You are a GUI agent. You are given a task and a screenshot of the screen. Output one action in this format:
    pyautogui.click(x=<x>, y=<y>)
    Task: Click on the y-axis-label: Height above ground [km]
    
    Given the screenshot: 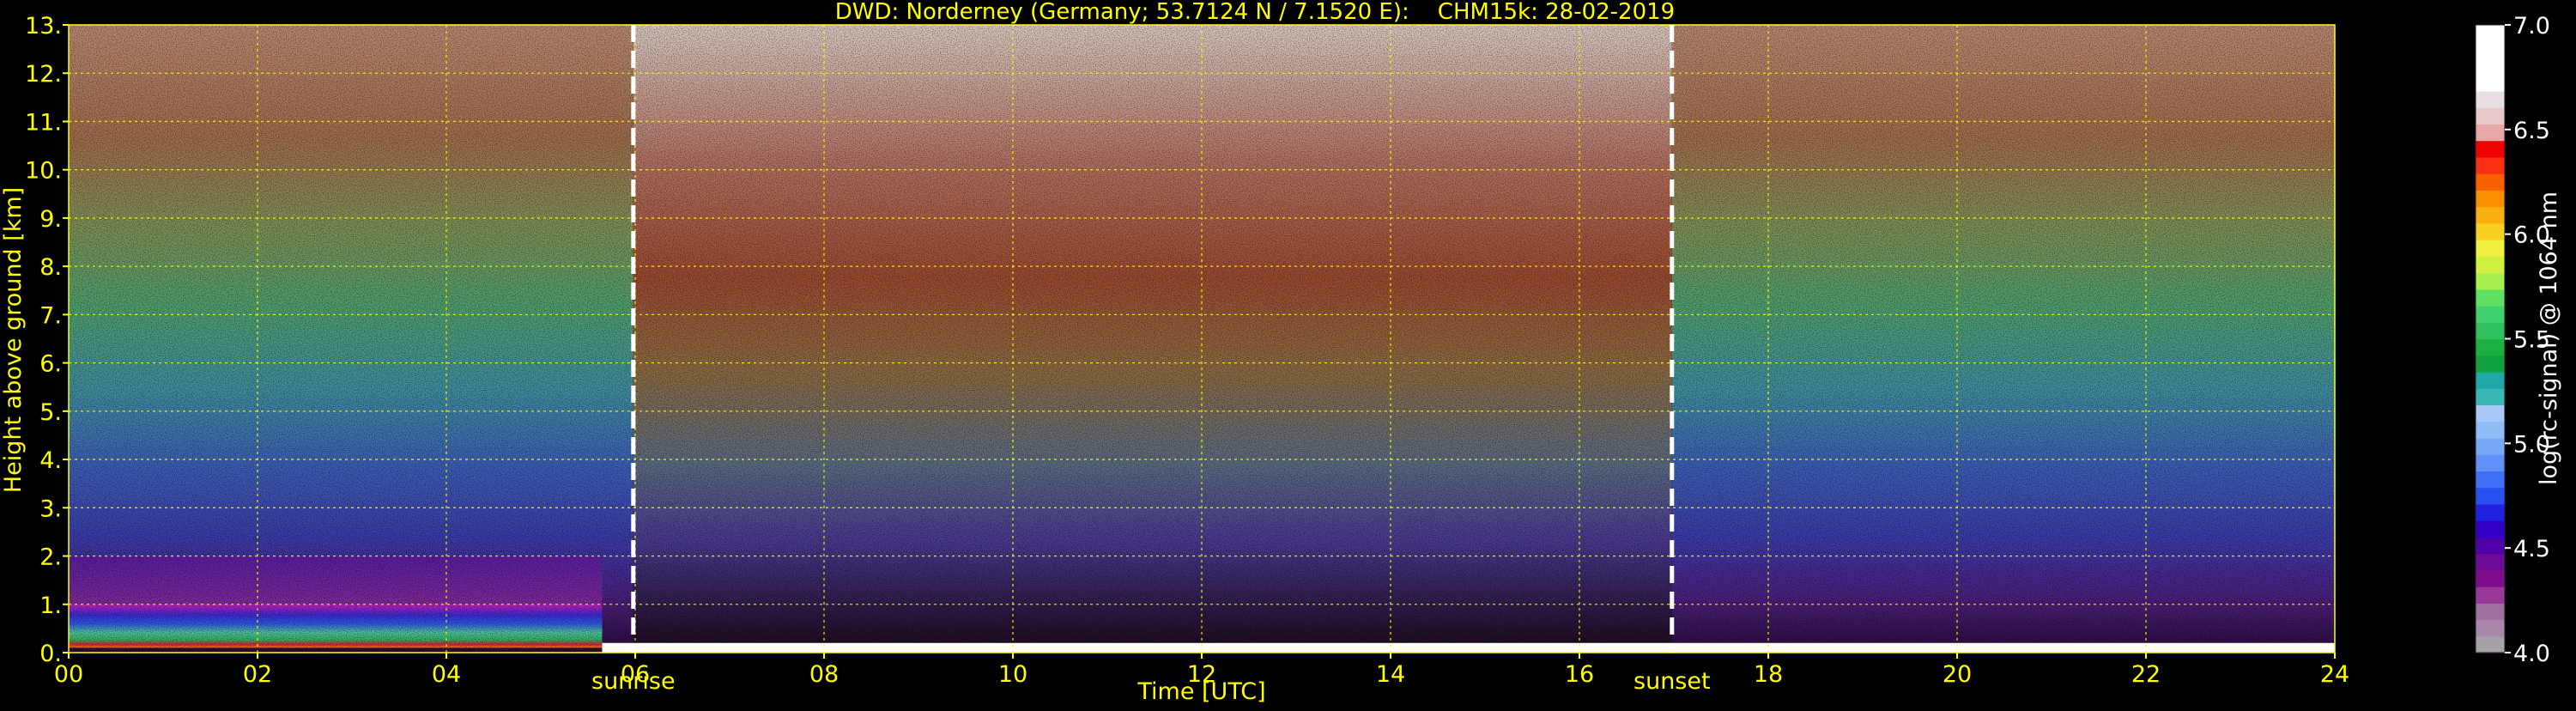 What is the action you would take?
    pyautogui.click(x=13, y=340)
    